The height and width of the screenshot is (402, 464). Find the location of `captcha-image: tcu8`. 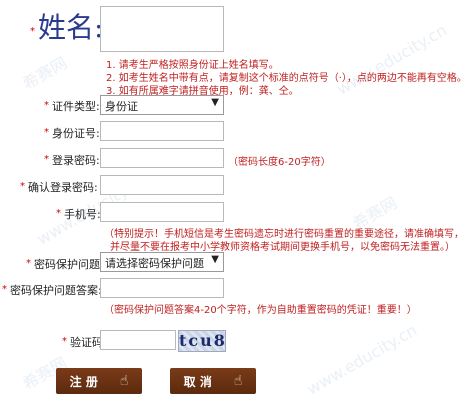

captcha-image: tcu8 is located at coordinates (202, 341).